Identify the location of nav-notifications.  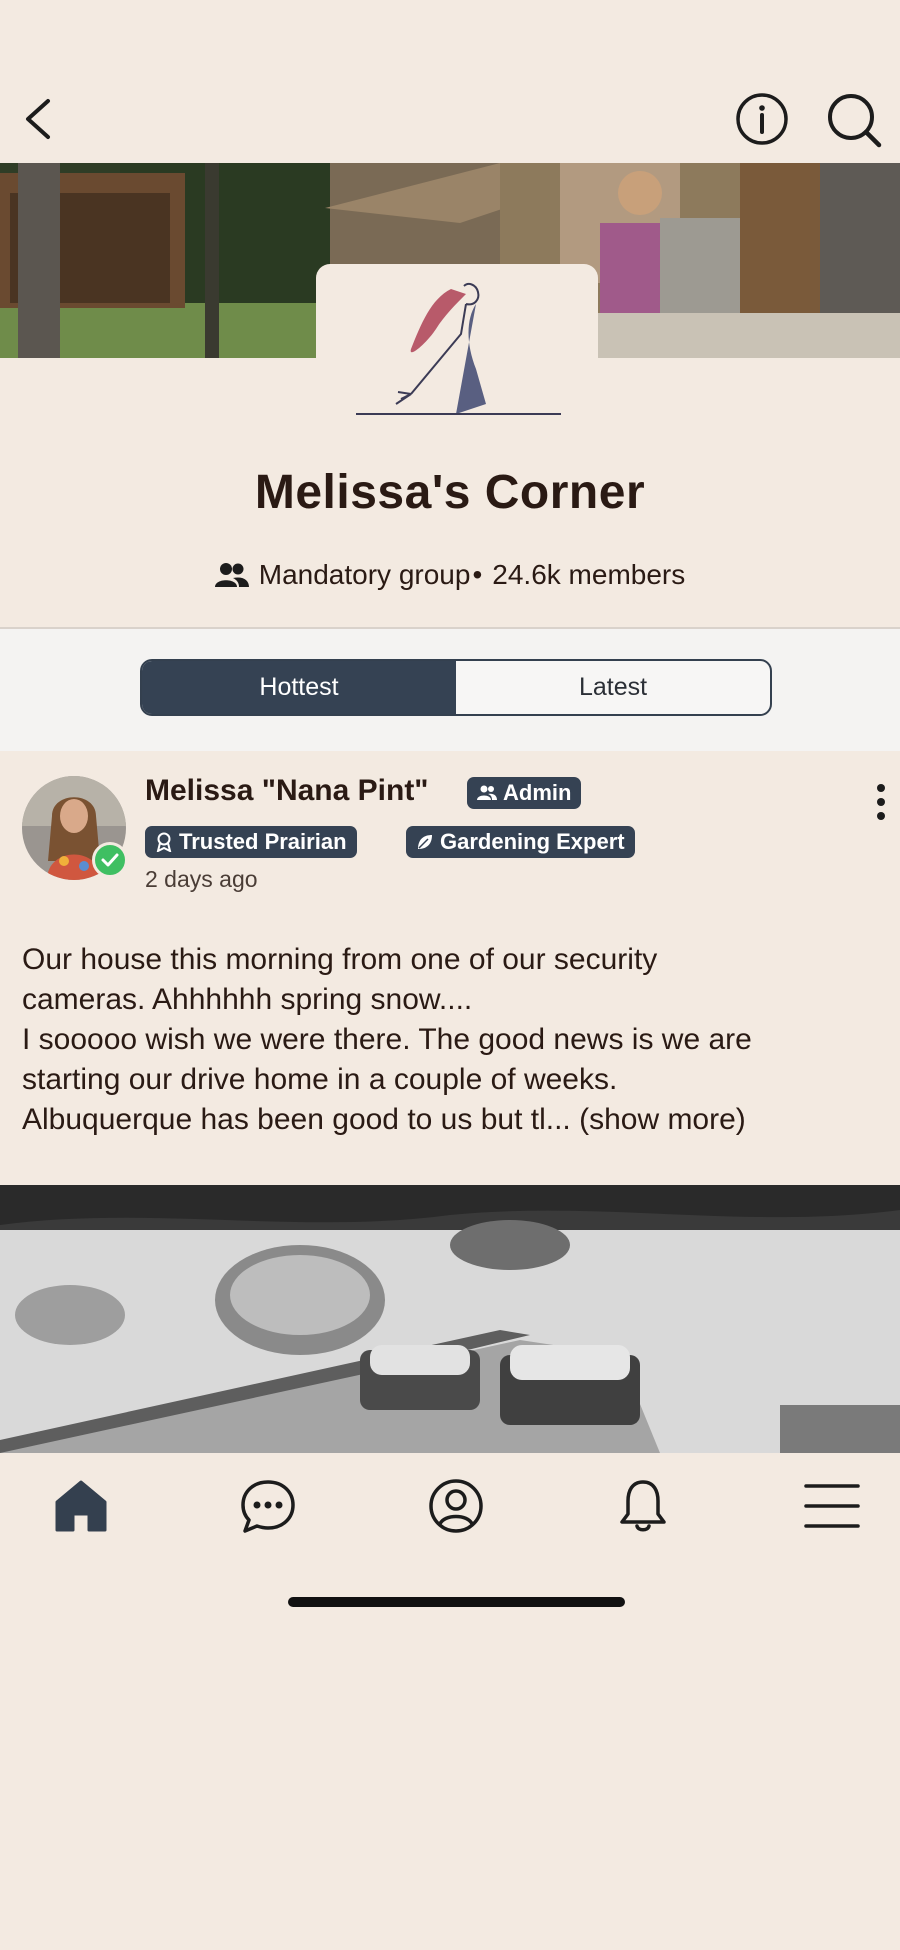
(643, 1506).